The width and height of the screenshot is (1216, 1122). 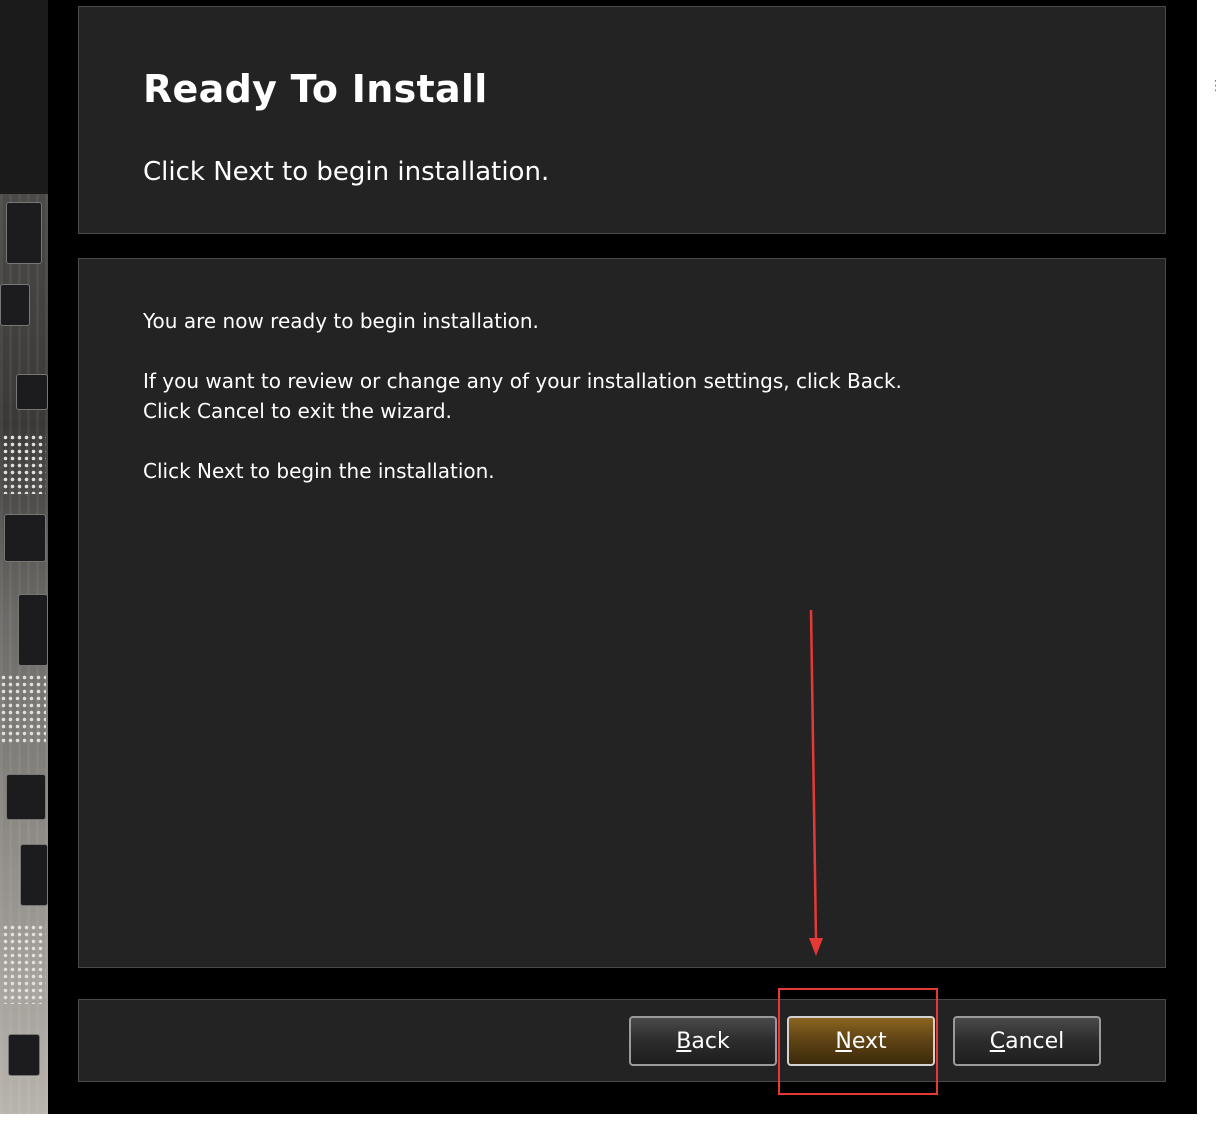 I want to click on body-line-next: Click Next to begin the installation., so click(x=319, y=471).